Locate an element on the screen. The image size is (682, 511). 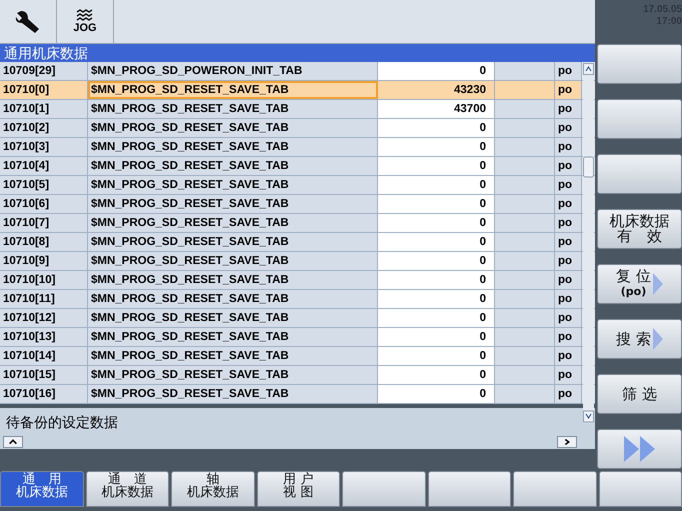
table-row: 10710[1] $MN_PROG_SD_RESET_SAVE_TAB 43700 po is located at coordinates (297, 109).